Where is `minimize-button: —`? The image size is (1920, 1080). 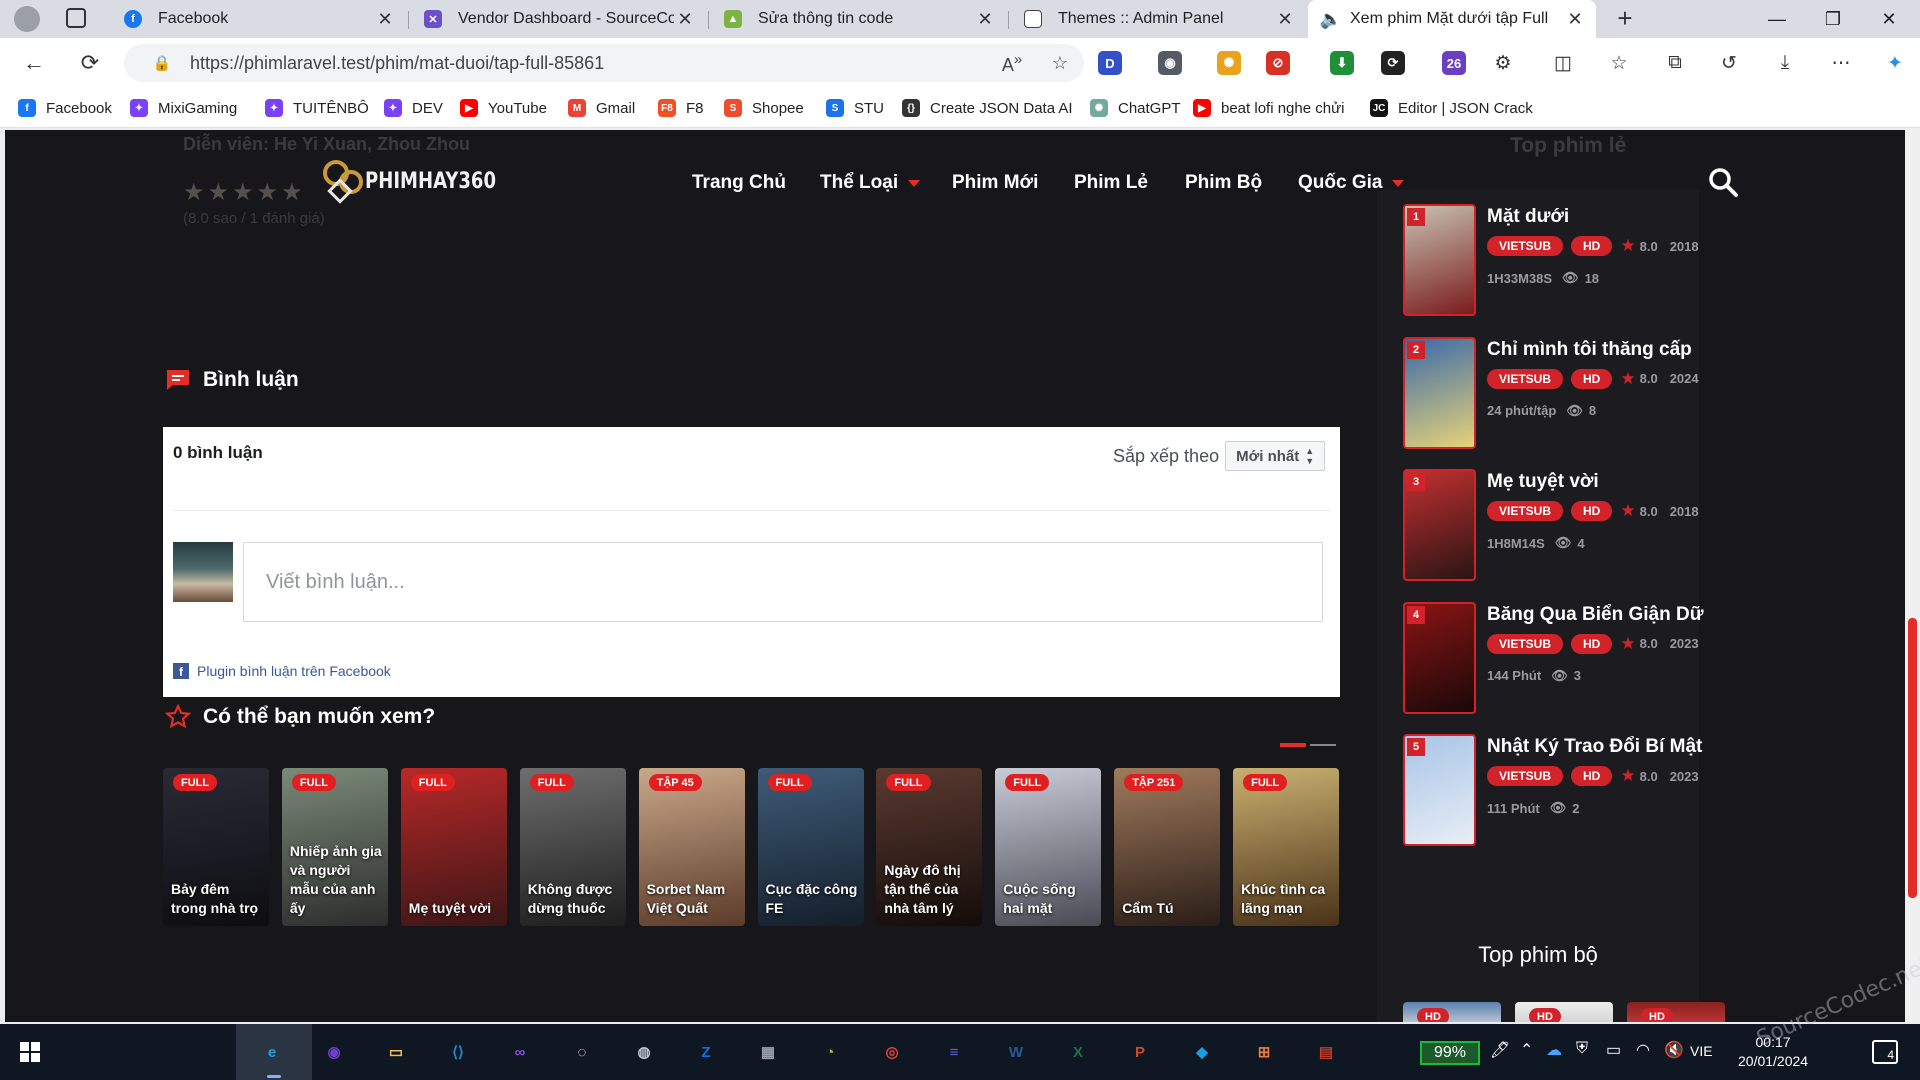
minimize-button: — is located at coordinates (1777, 19).